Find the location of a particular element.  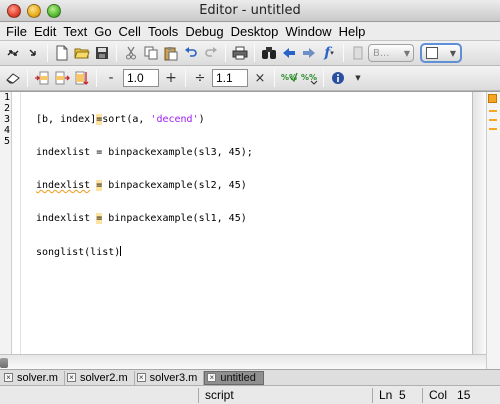

message-bar is located at coordinates (493, 231).